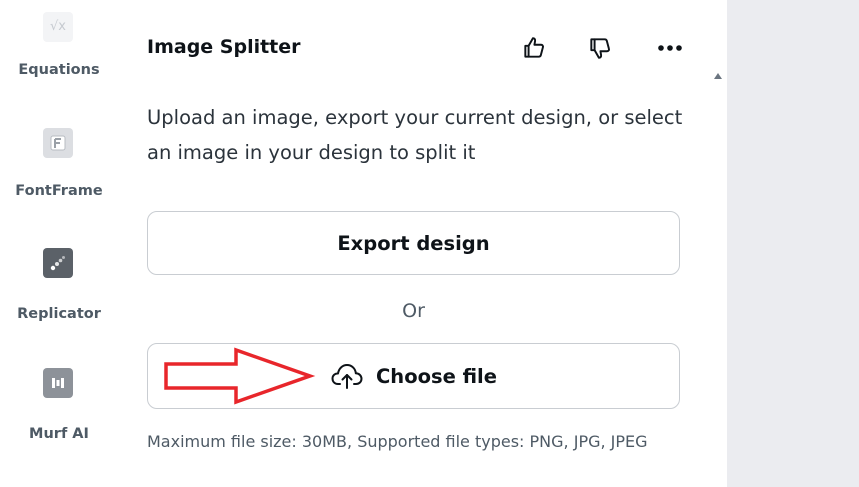  I want to click on thumbs-up-icon, so click(534, 47).